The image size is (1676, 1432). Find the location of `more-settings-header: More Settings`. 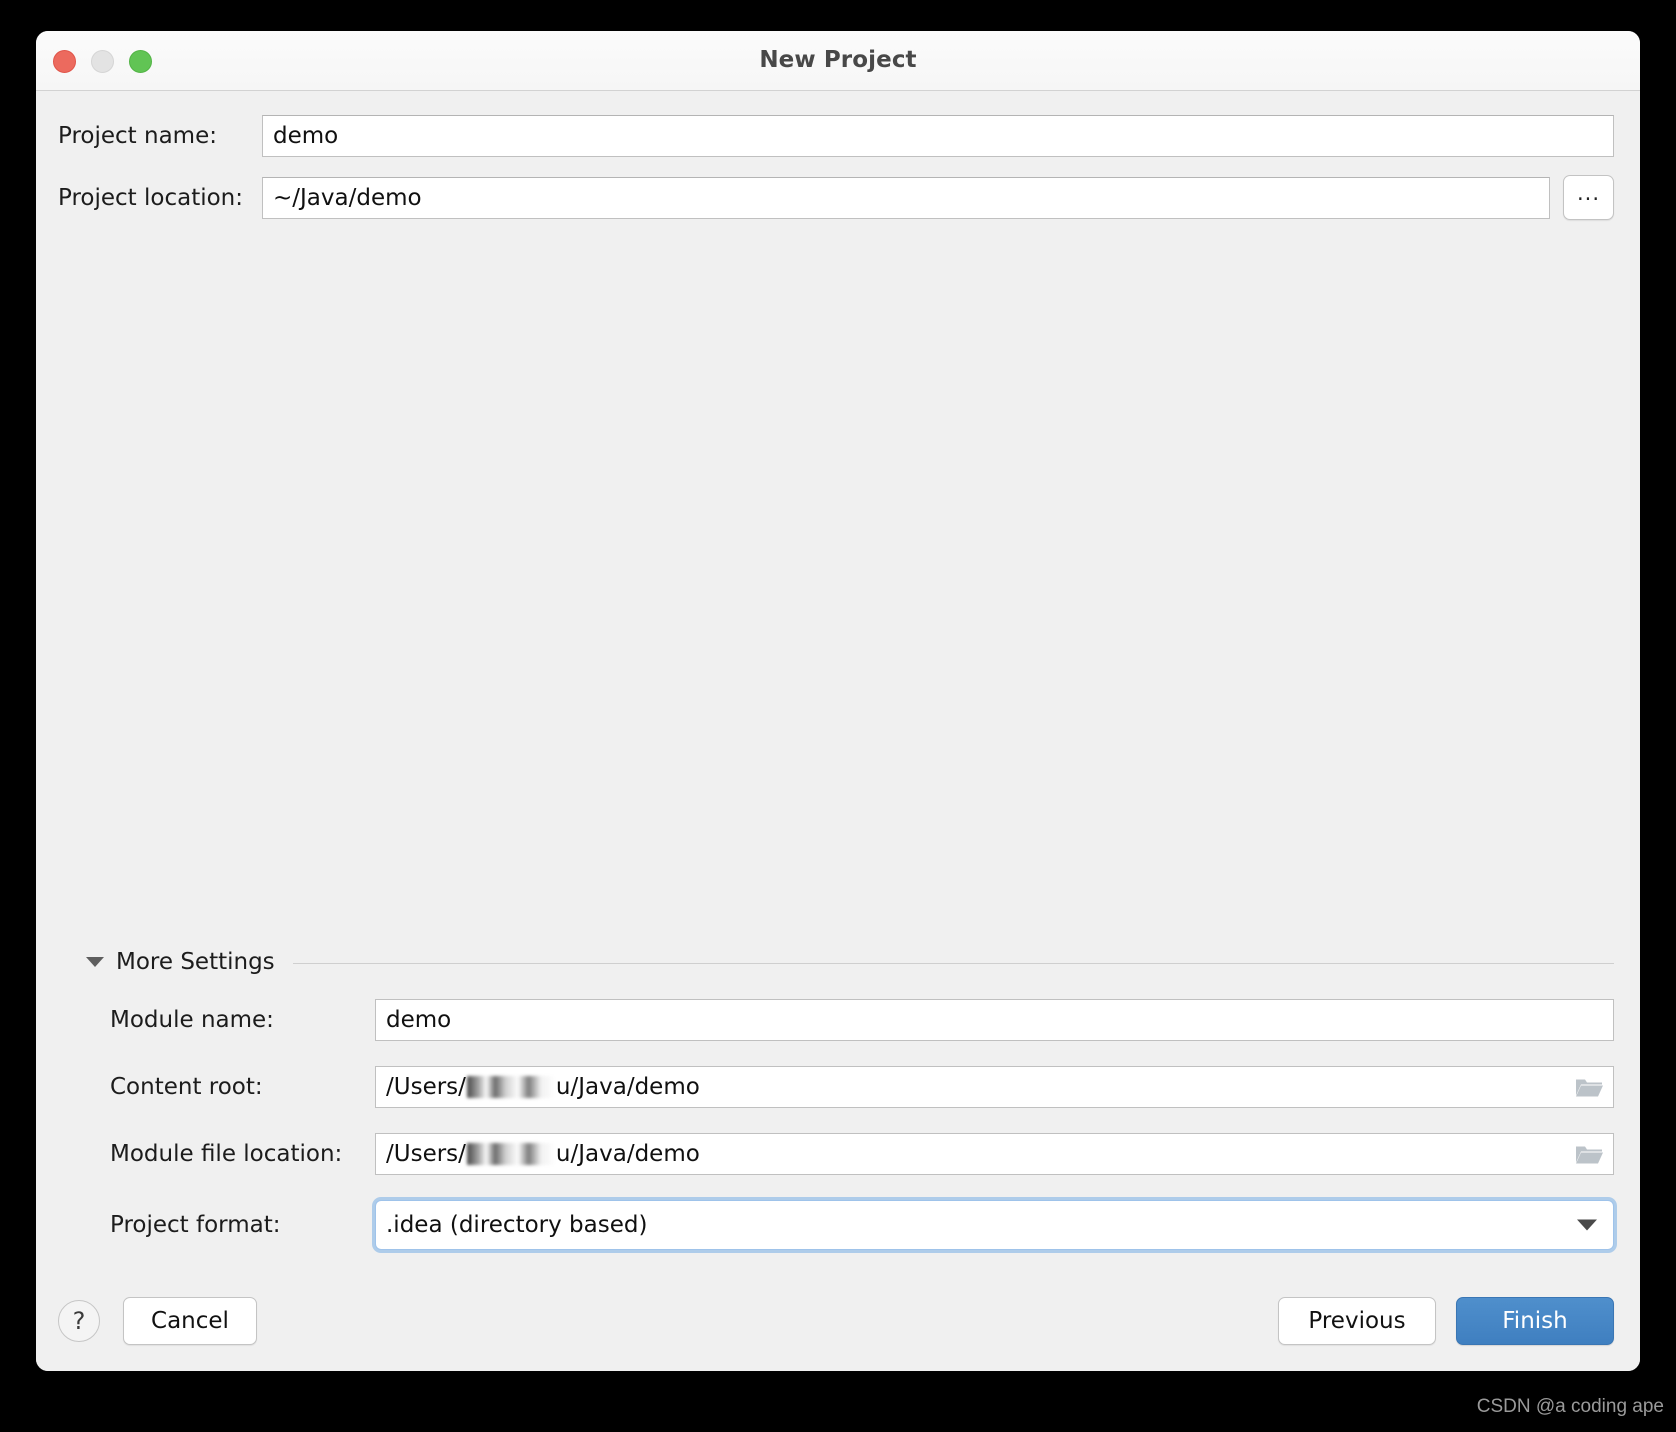

more-settings-header: More Settings is located at coordinates (850, 965).